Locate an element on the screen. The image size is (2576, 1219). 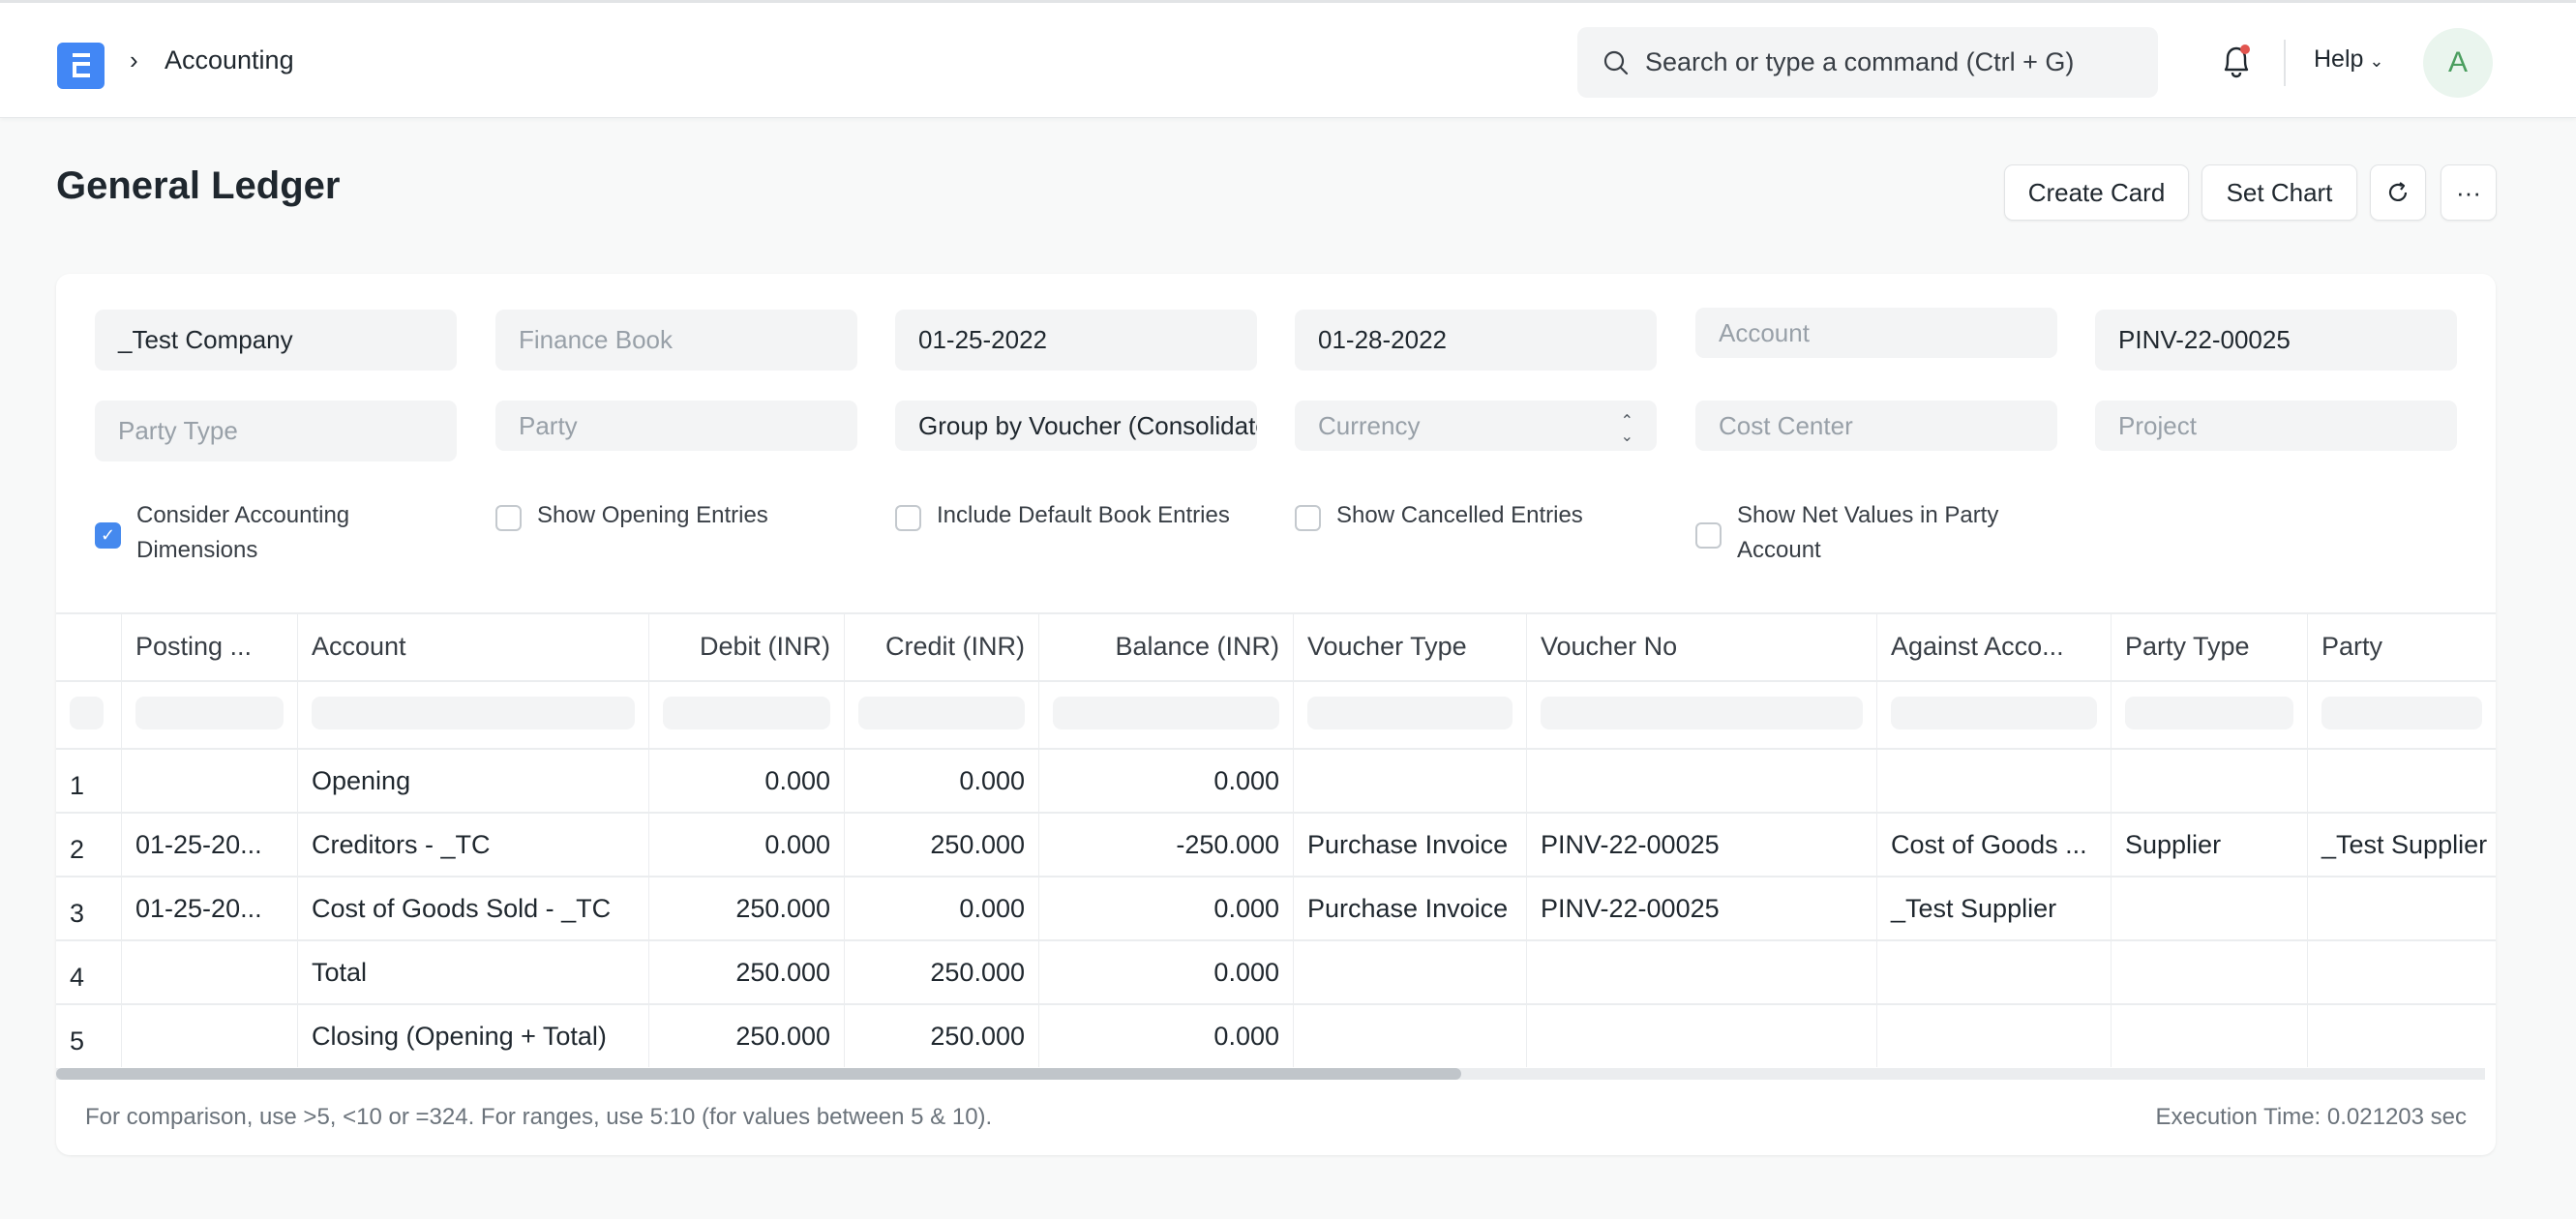
set-chart-button: Set Chart is located at coordinates (2279, 192).